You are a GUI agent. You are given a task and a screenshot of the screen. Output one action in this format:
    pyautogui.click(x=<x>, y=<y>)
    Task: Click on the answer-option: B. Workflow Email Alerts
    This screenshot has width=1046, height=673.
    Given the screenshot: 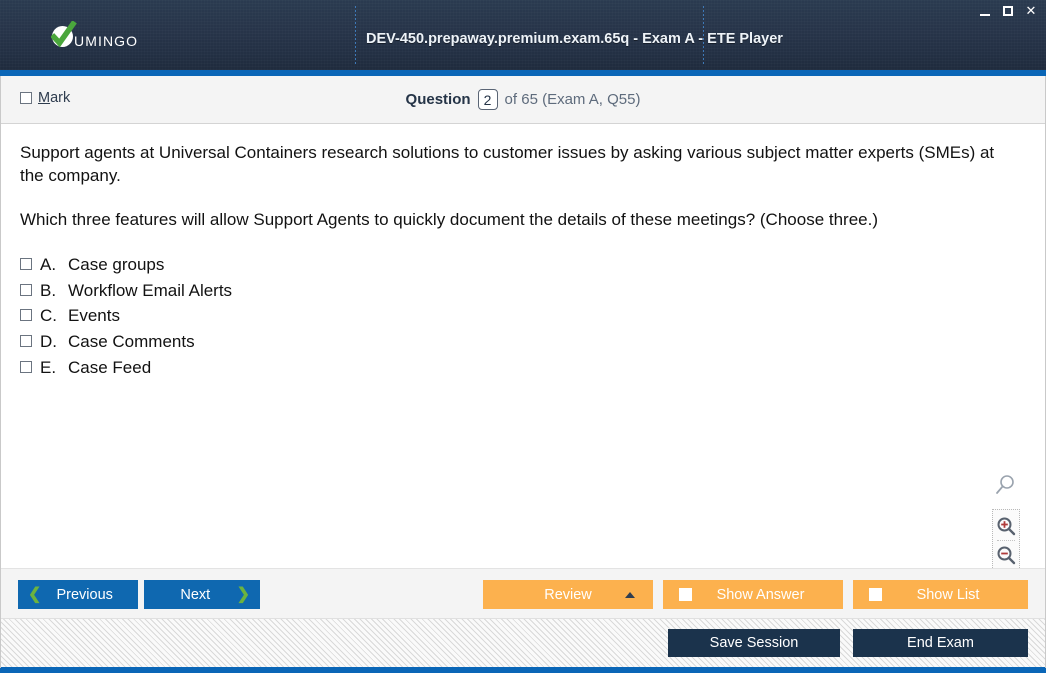 What is the action you would take?
    pyautogui.click(x=522, y=291)
    